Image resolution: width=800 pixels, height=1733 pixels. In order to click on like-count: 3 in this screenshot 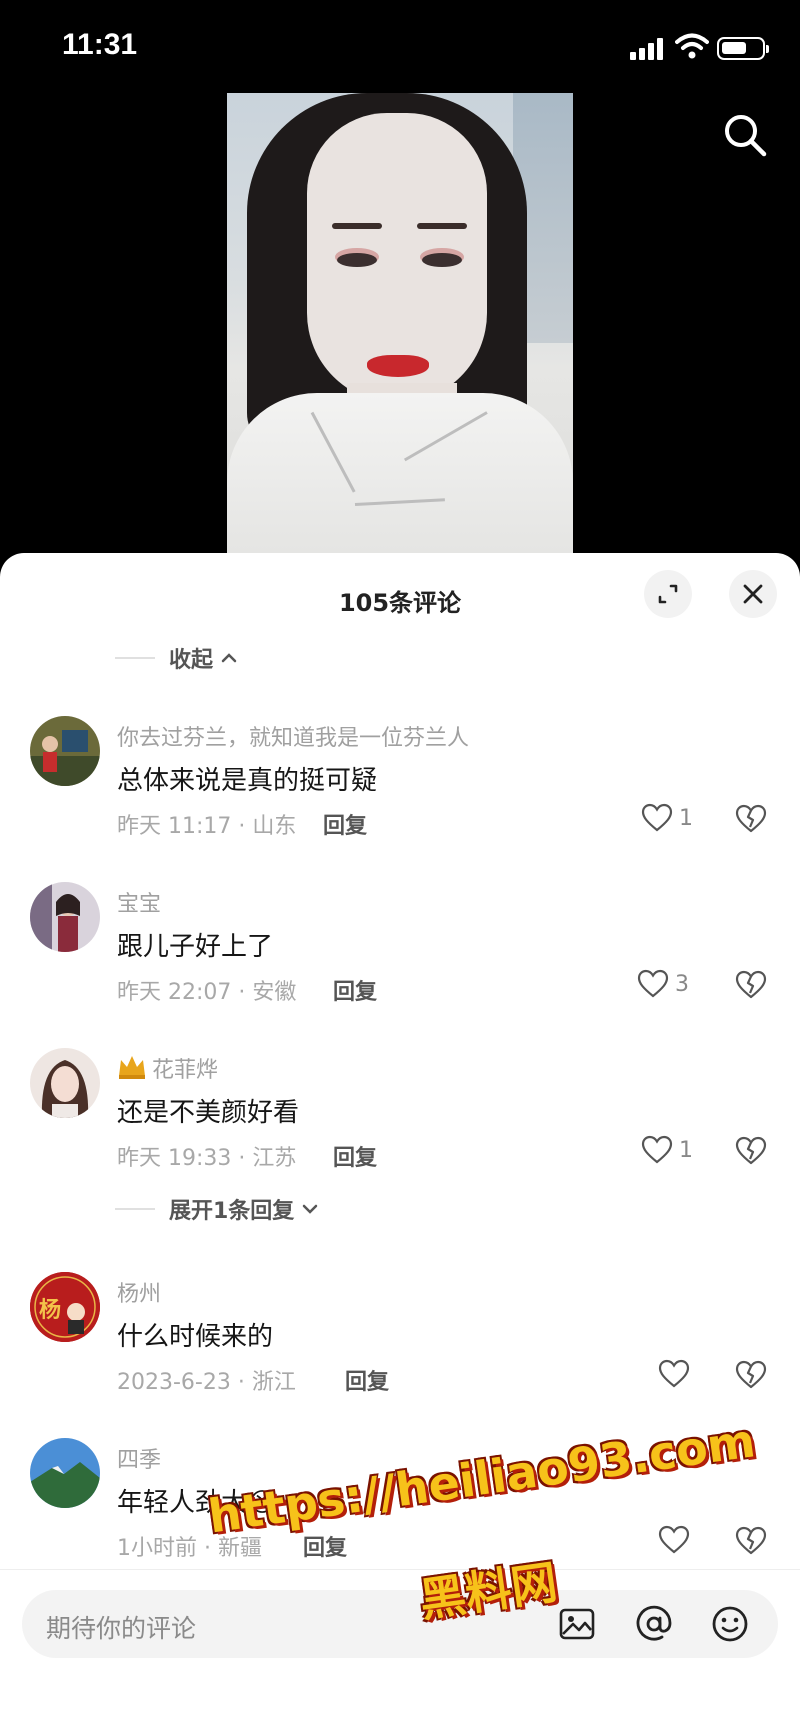, I will do `click(682, 984)`.